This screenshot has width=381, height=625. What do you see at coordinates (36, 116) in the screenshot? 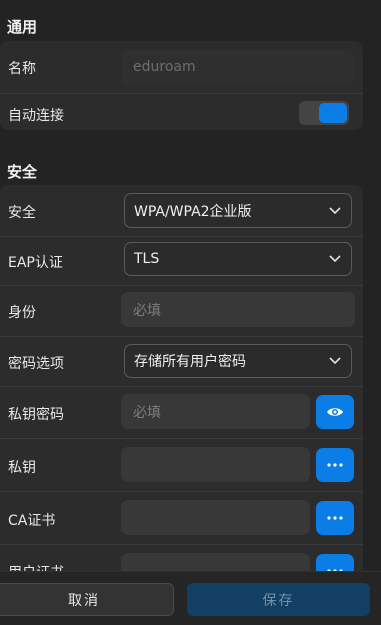
I see `autoconnect-label: 自动连接` at bounding box center [36, 116].